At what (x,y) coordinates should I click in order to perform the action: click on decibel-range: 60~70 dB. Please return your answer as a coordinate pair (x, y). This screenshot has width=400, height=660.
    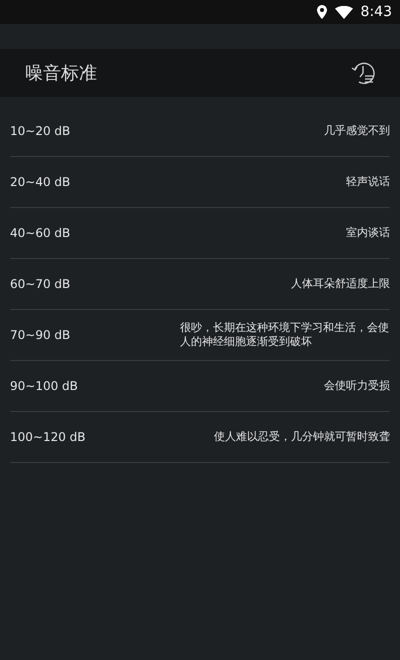
    Looking at the image, I should click on (40, 284).